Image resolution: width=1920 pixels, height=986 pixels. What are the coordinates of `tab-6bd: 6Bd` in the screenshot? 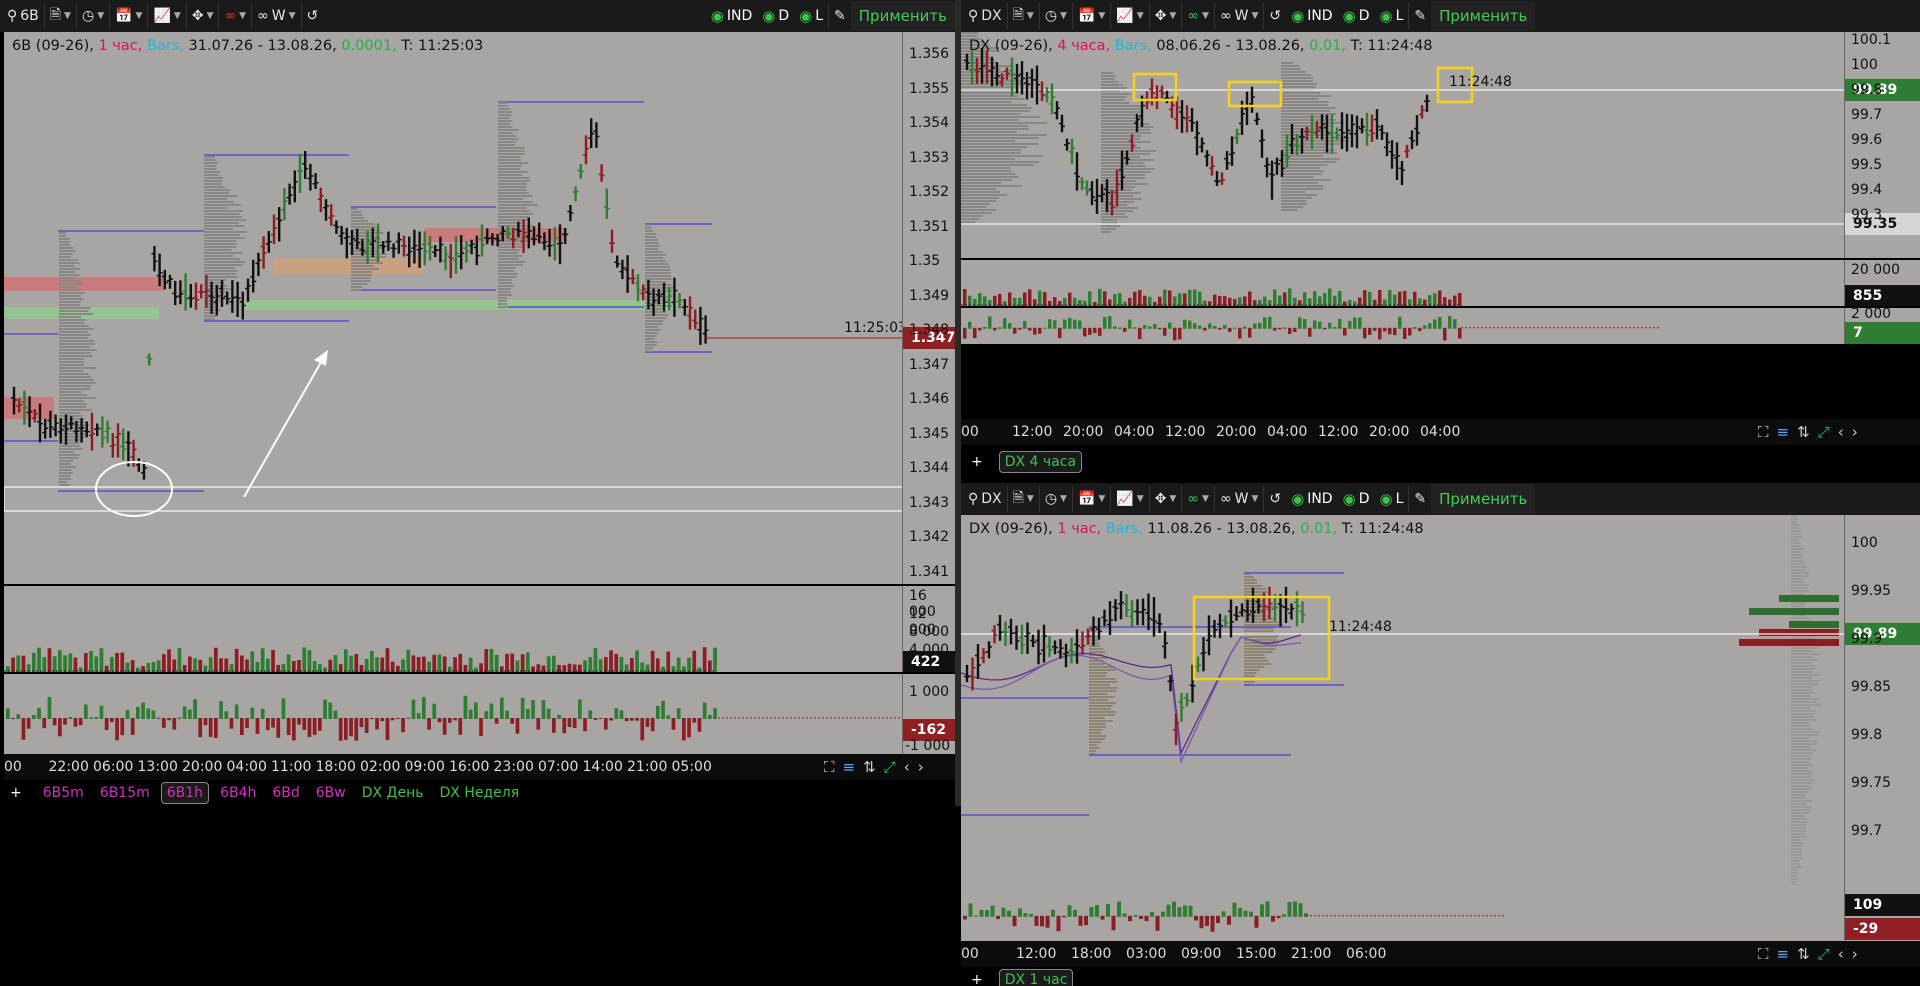 It's located at (285, 793).